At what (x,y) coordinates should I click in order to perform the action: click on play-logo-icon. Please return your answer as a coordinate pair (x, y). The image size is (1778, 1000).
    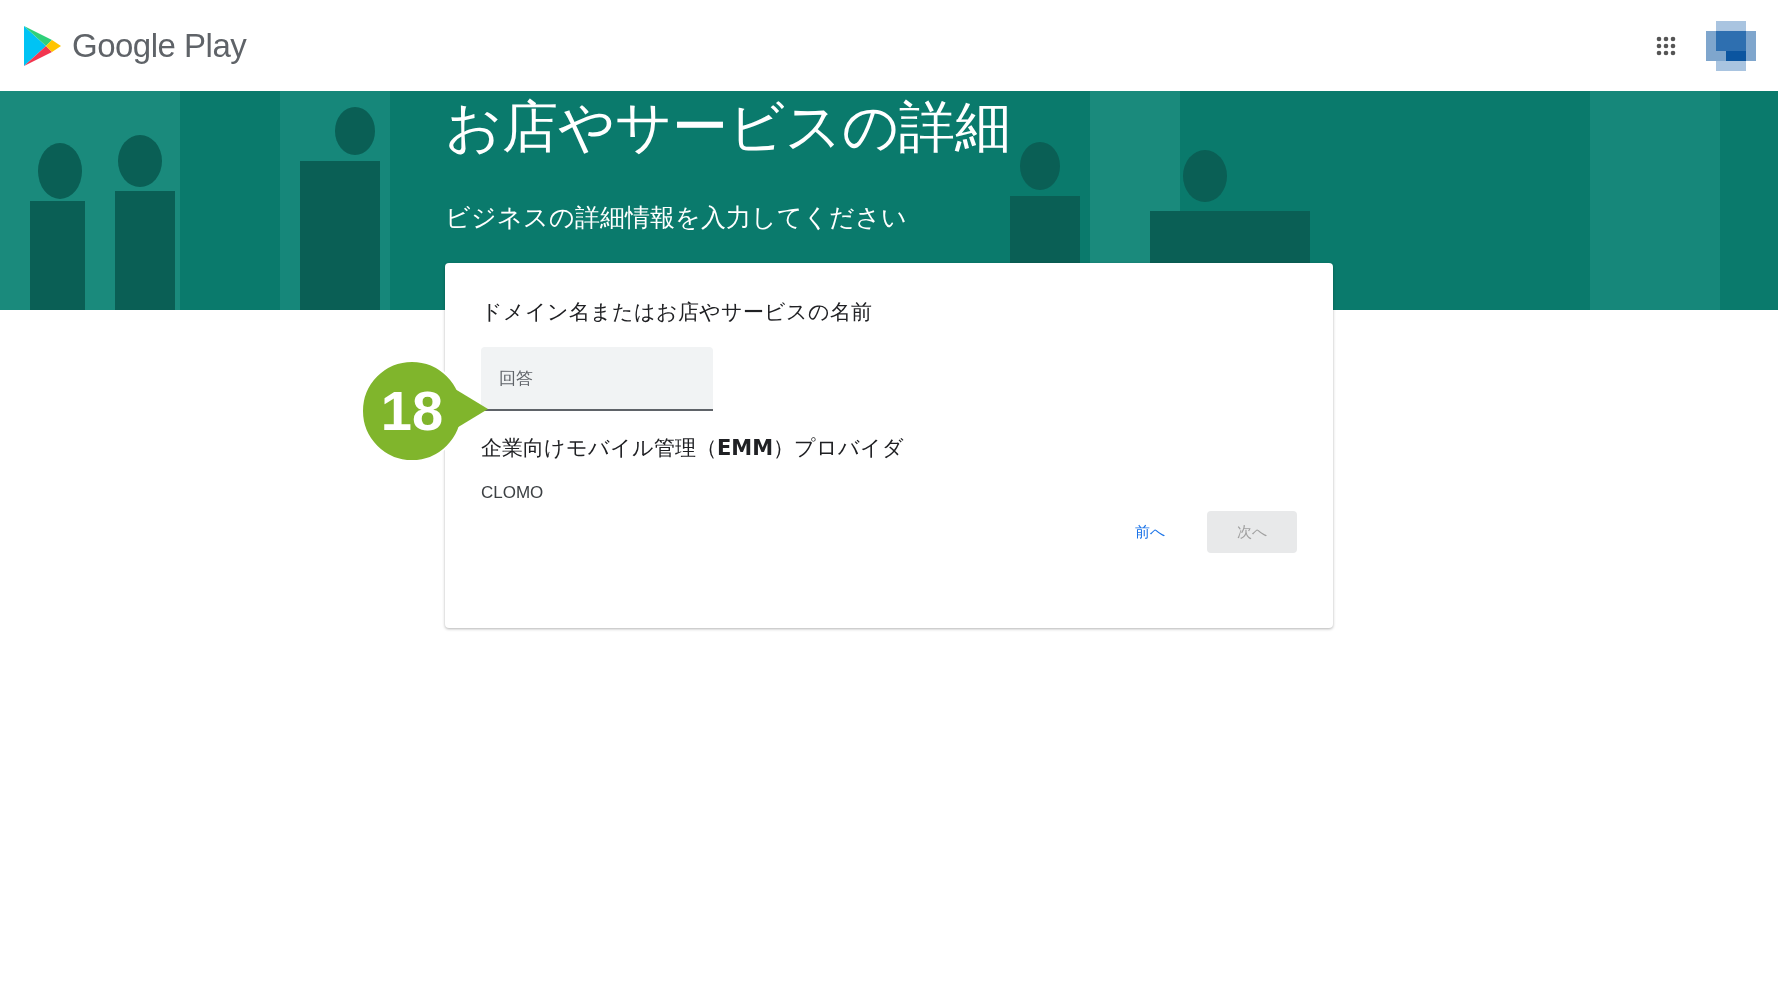
    Looking at the image, I should click on (42, 45).